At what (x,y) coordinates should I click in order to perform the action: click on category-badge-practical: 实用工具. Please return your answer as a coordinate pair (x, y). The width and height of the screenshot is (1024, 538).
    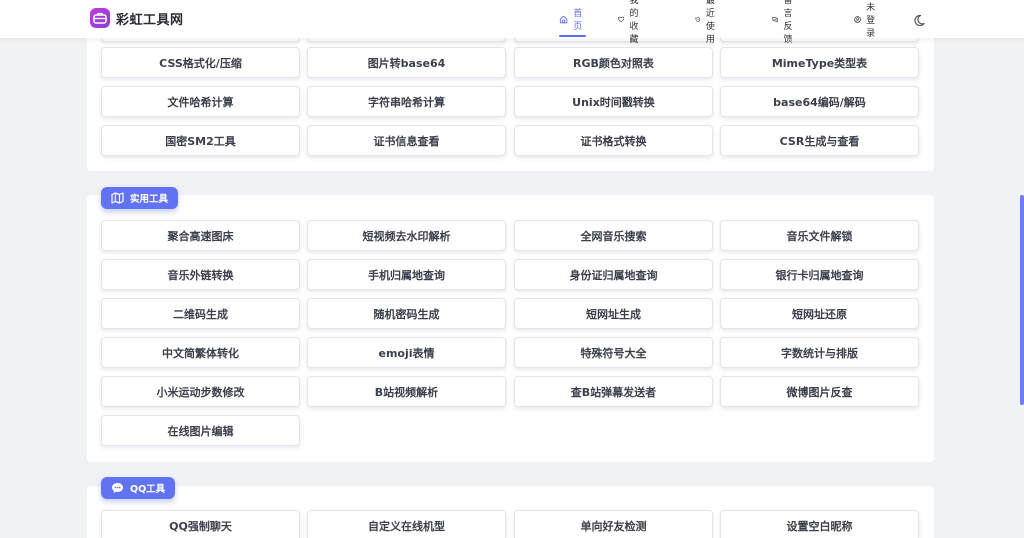
    Looking at the image, I should click on (140, 198).